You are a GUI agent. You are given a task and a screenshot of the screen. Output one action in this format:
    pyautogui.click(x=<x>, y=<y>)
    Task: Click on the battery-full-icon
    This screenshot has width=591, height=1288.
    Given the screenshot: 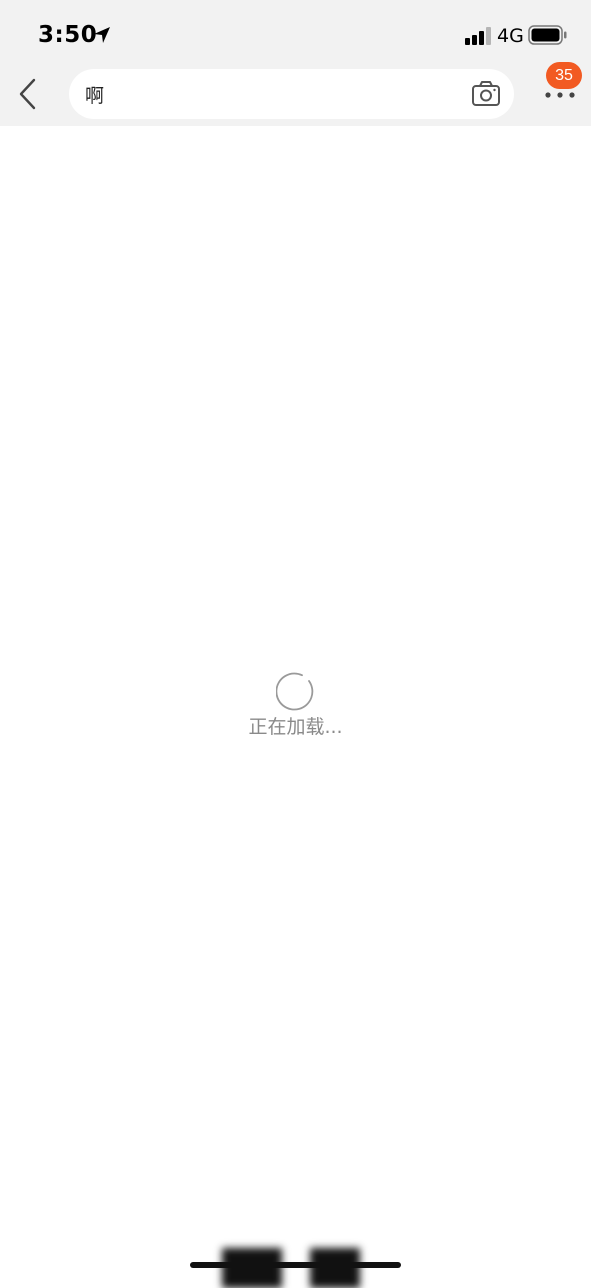 What is the action you would take?
    pyautogui.click(x=547, y=35)
    